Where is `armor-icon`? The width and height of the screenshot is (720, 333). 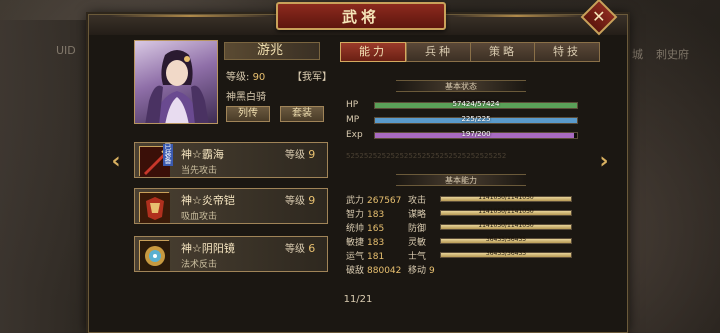 armor-icon is located at coordinates (154, 207).